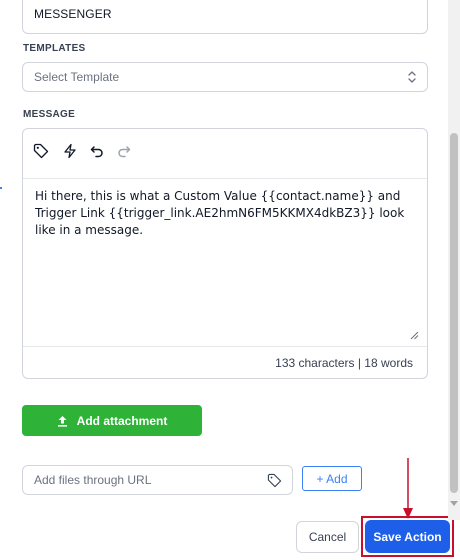  Describe the element at coordinates (407, 536) in the screenshot. I see `save-action-button: Save Action` at that location.